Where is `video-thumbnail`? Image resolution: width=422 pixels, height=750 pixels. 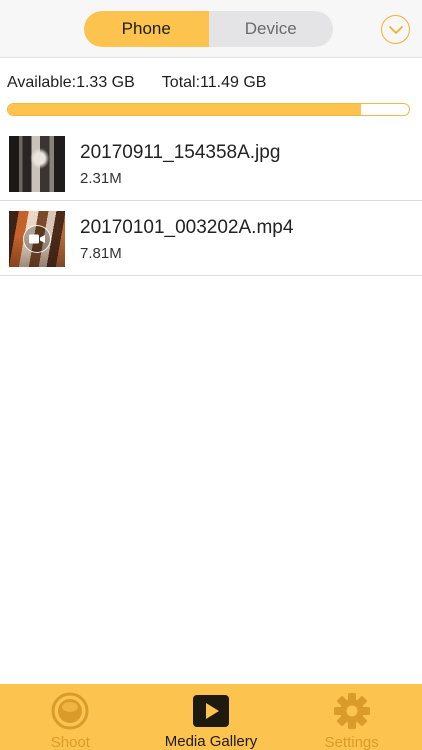
video-thumbnail is located at coordinates (37, 239).